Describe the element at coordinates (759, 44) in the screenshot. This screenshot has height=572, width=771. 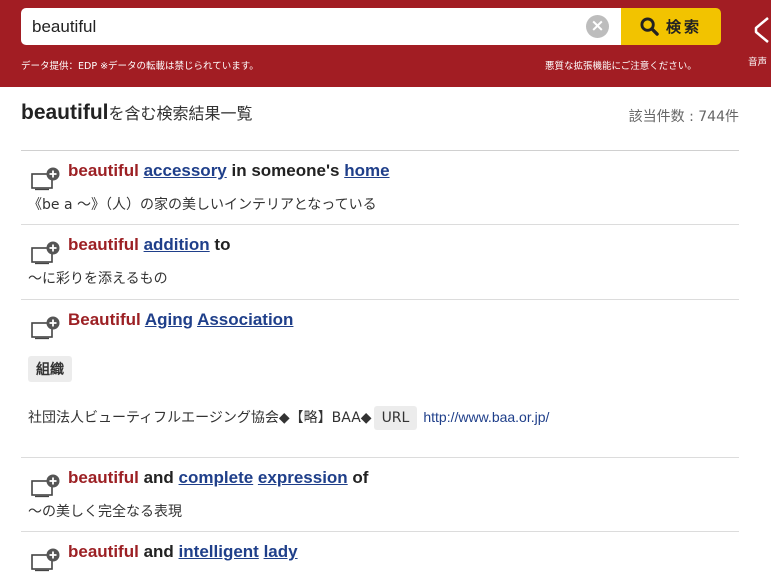
I see `audio-tool: 音声` at that location.